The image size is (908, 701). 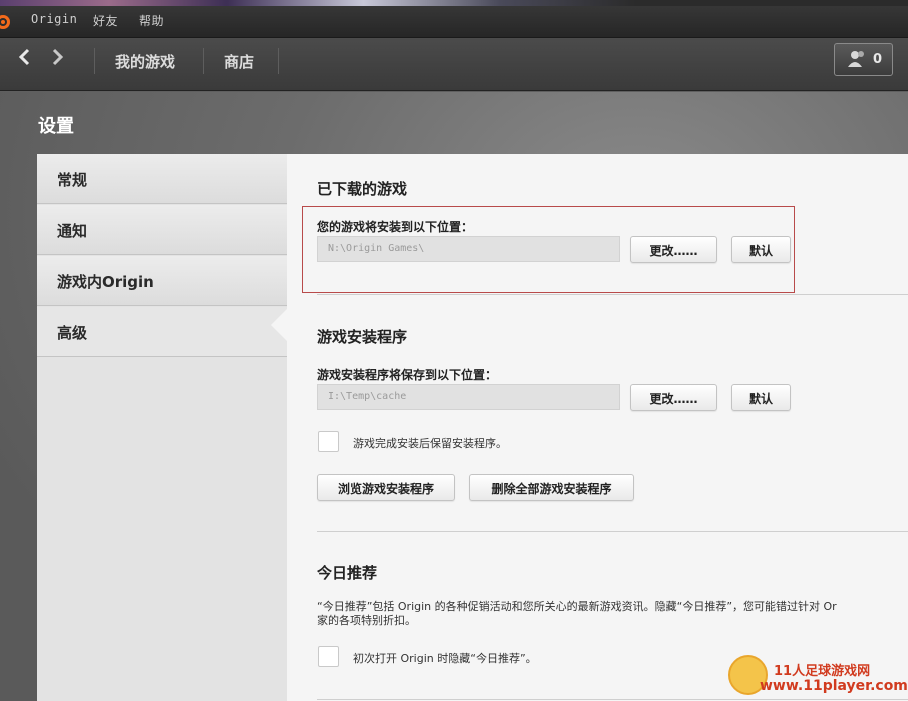 What do you see at coordinates (328, 441) in the screenshot?
I see `keep-installer-checkbox` at bounding box center [328, 441].